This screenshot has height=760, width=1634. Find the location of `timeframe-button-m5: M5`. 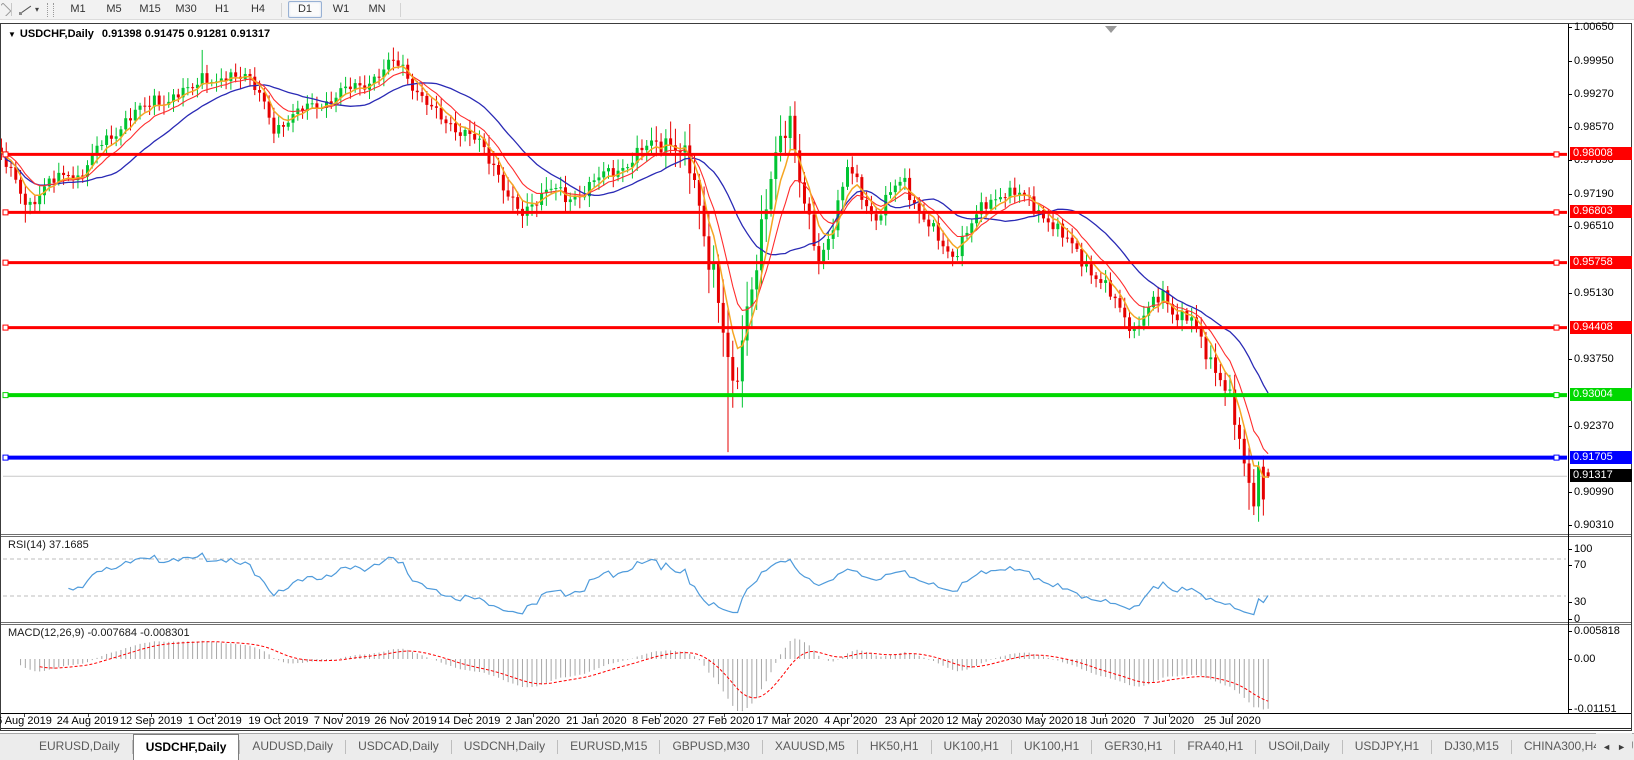

timeframe-button-m5: M5 is located at coordinates (114, 9).